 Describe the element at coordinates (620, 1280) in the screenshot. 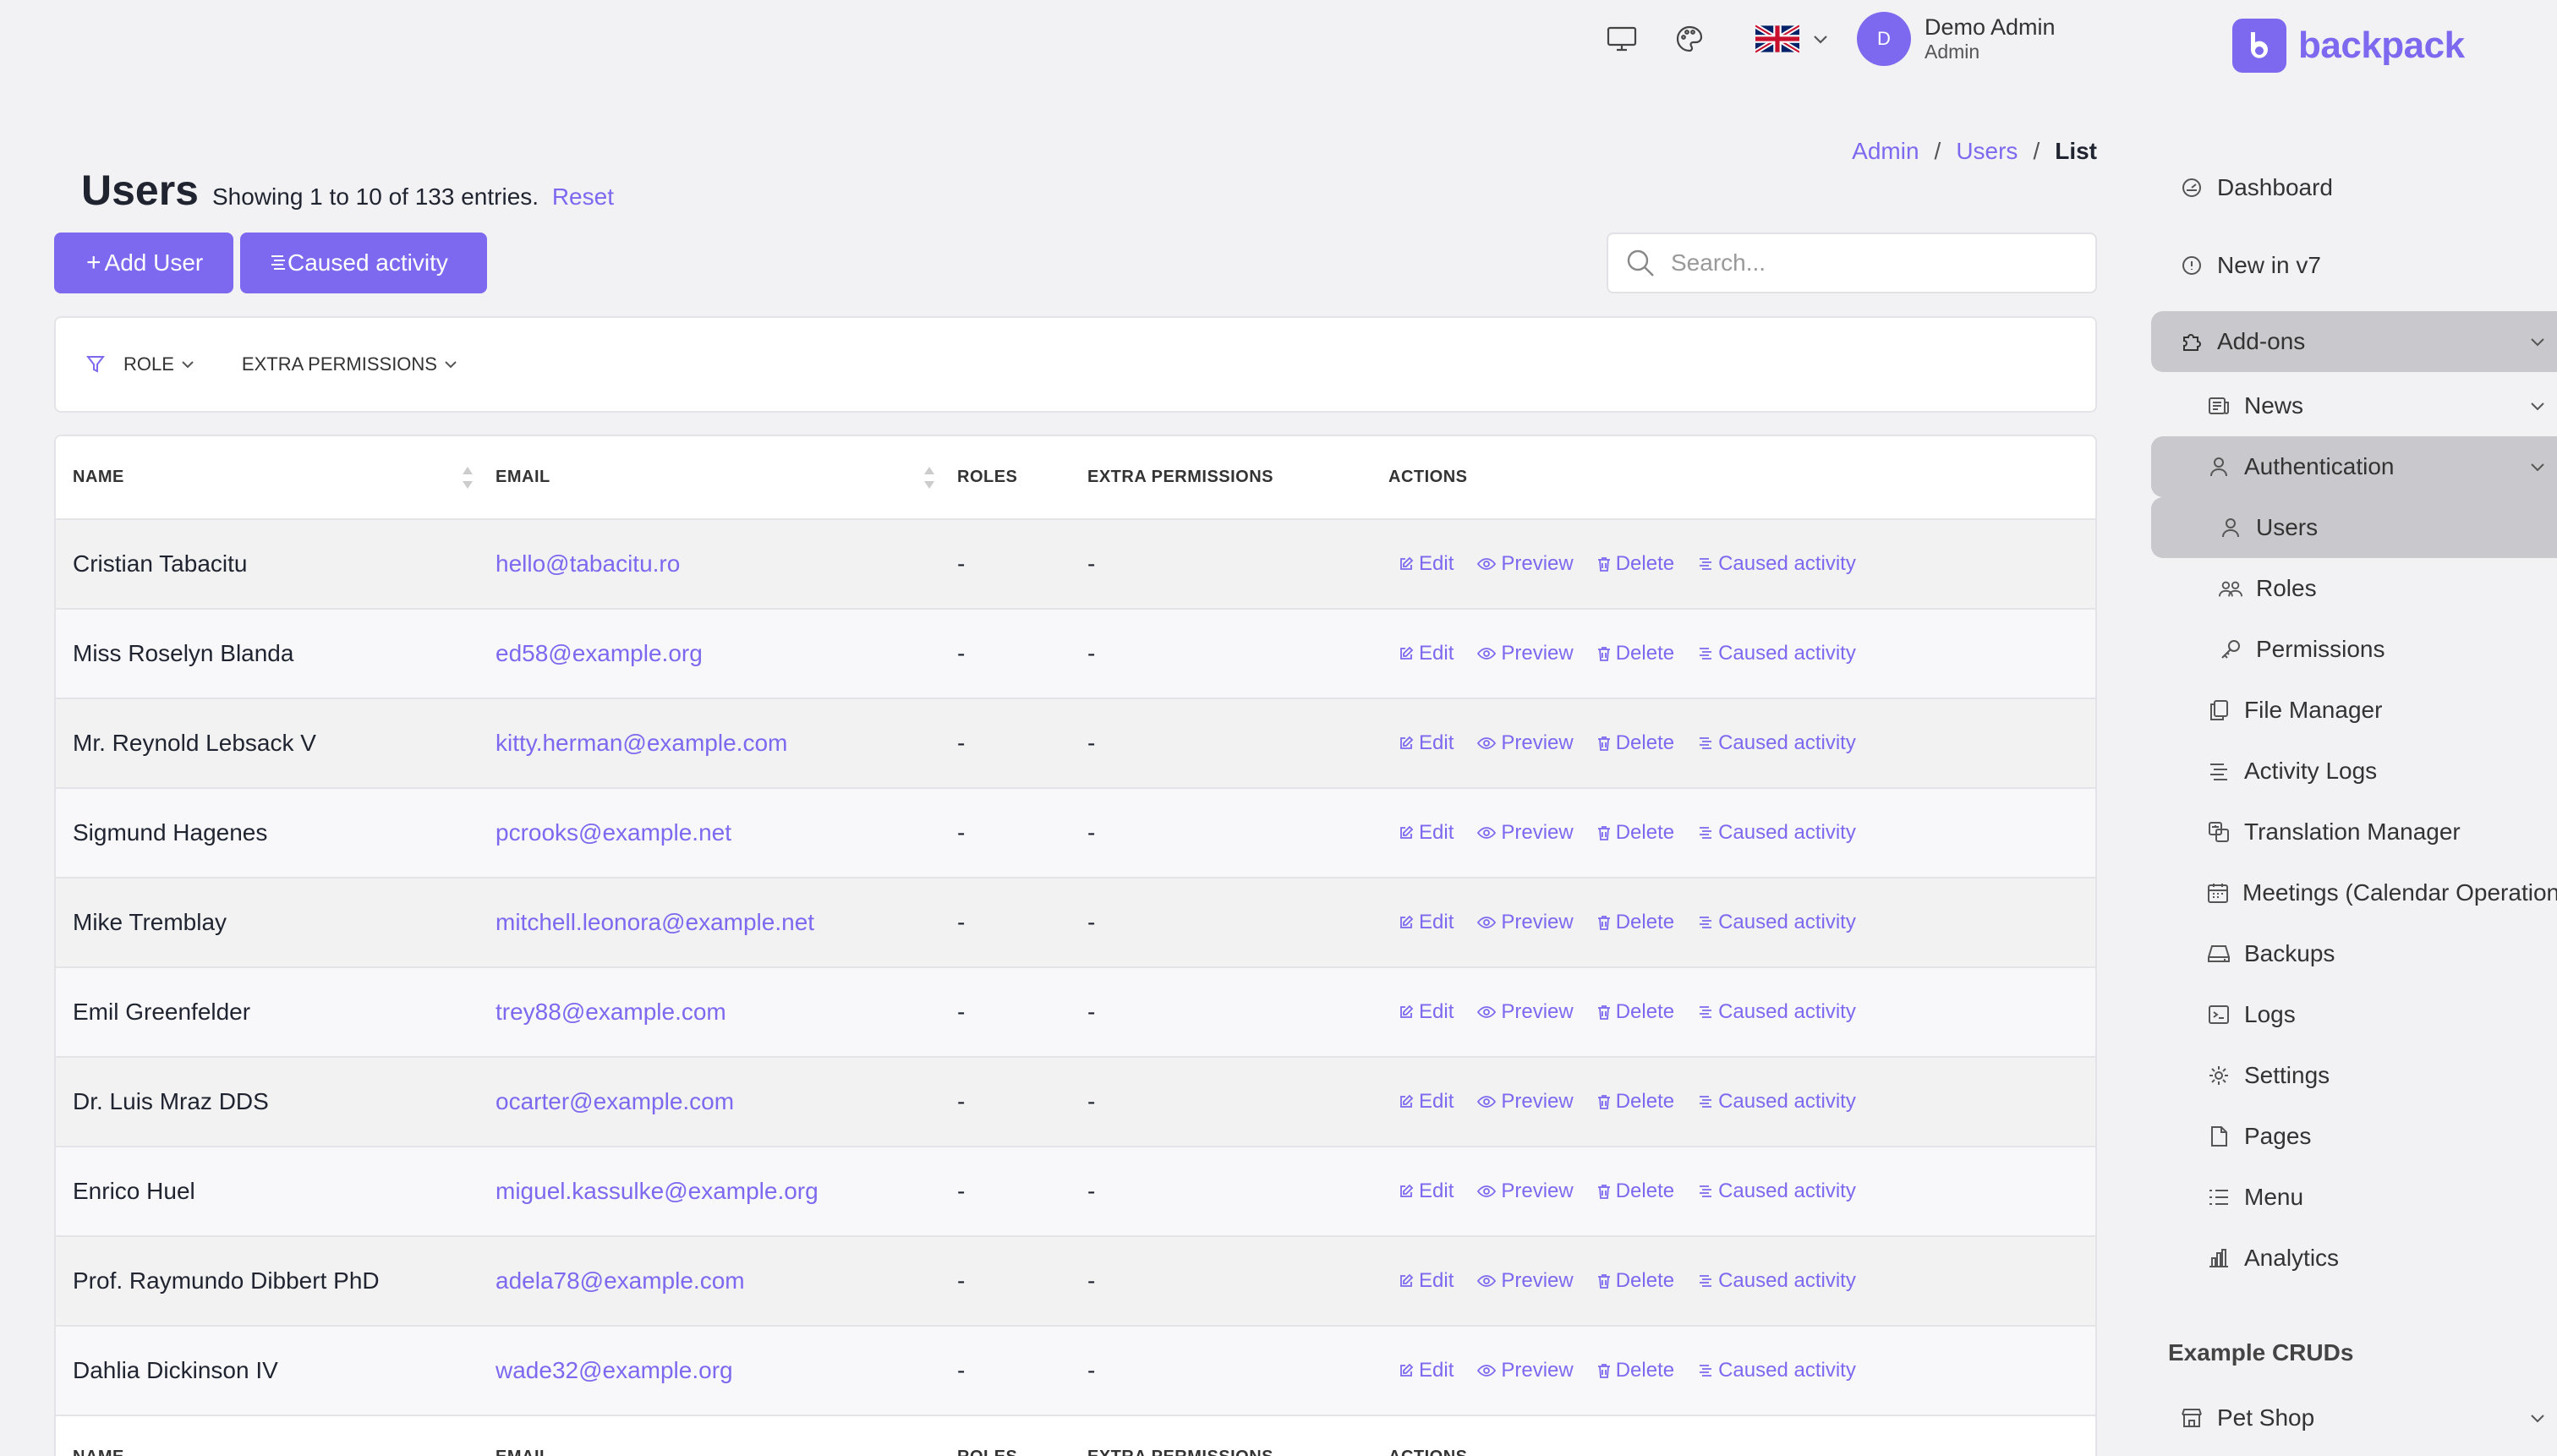

I see `email-link: adela78@example.com` at that location.